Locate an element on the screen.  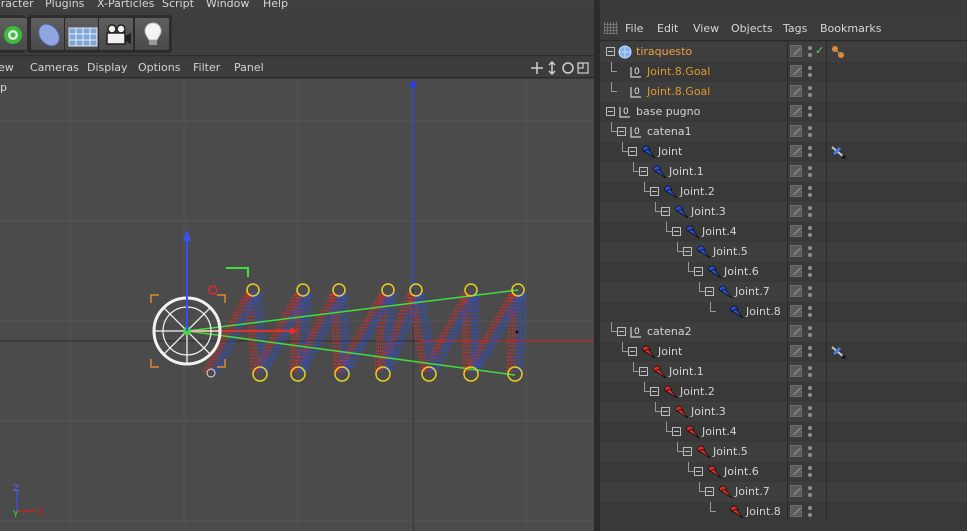
object-name: Joint.2 is located at coordinates (697, 391).